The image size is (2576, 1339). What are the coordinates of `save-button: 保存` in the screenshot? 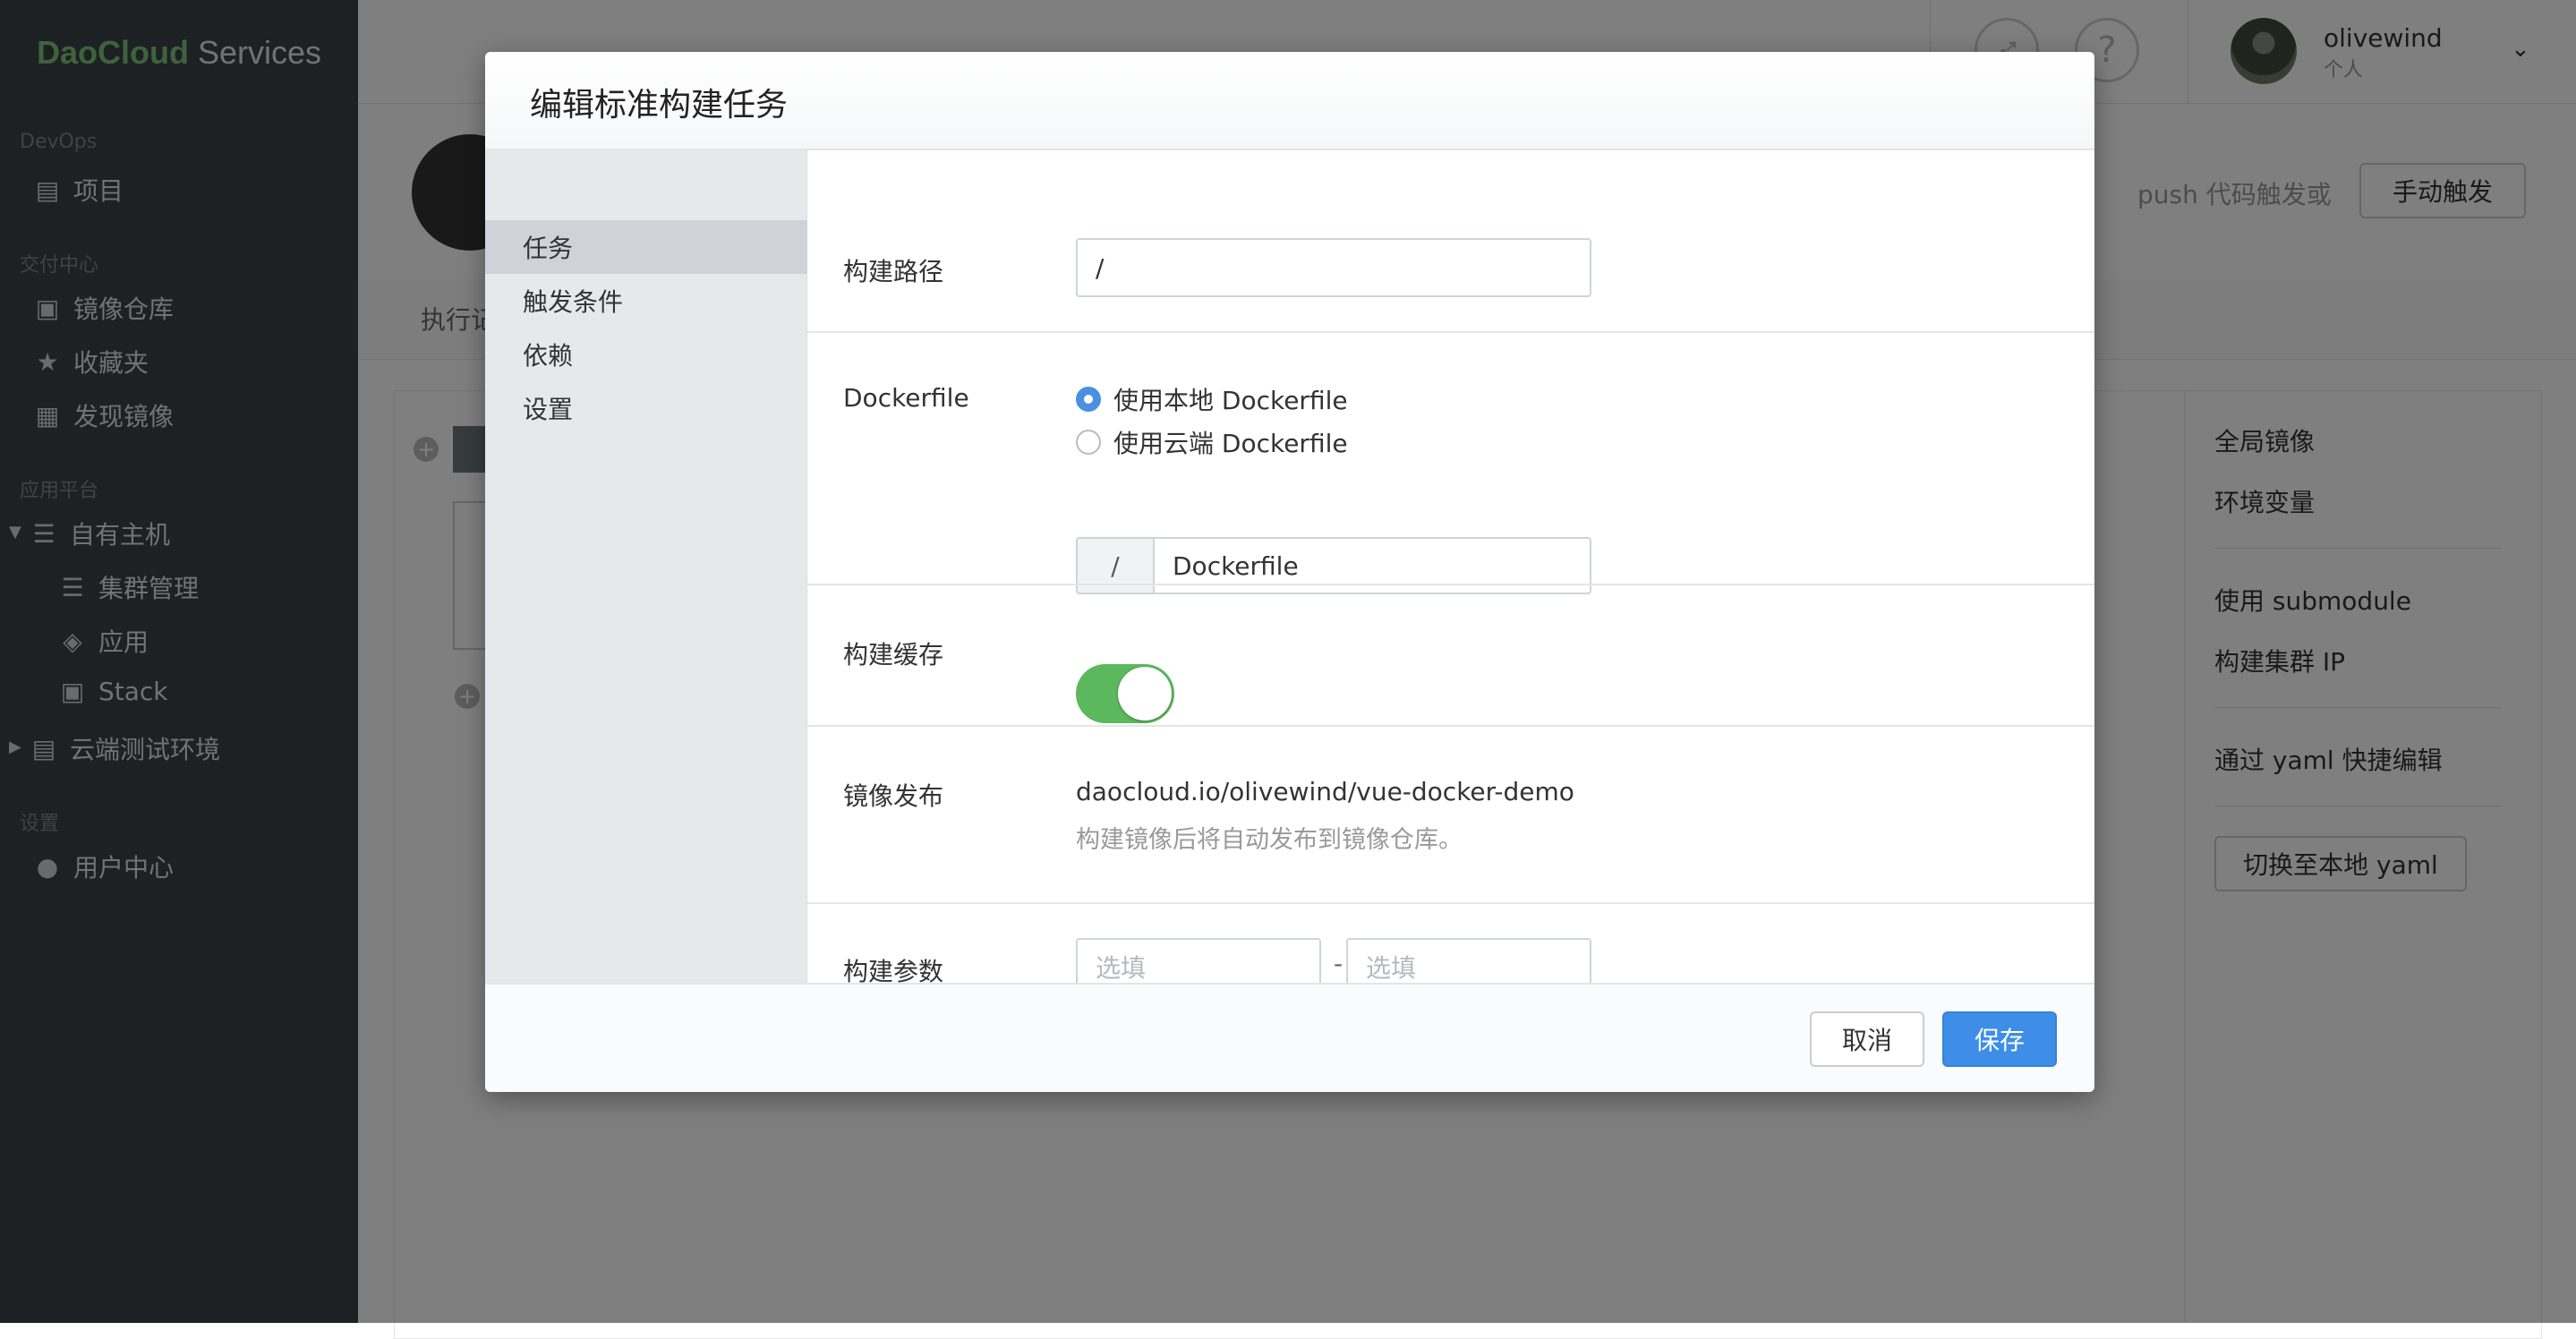 It's located at (1999, 1039).